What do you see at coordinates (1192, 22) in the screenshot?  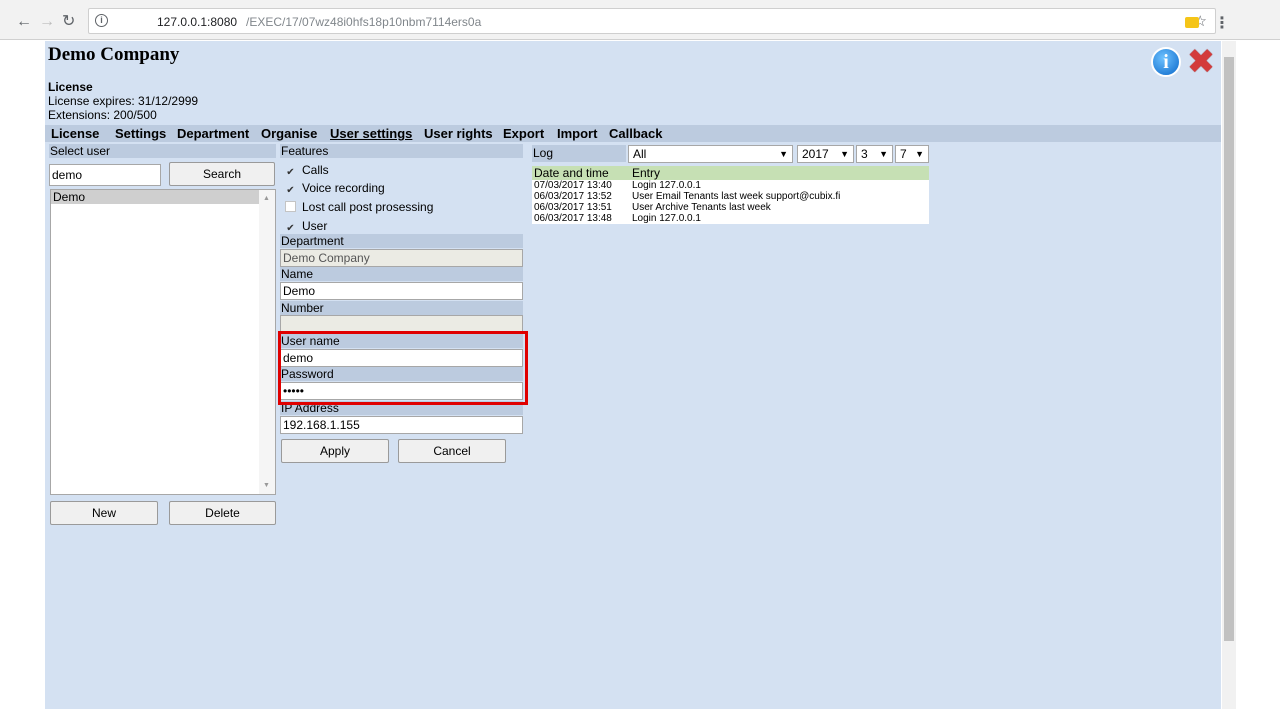 I see `extension-icon` at bounding box center [1192, 22].